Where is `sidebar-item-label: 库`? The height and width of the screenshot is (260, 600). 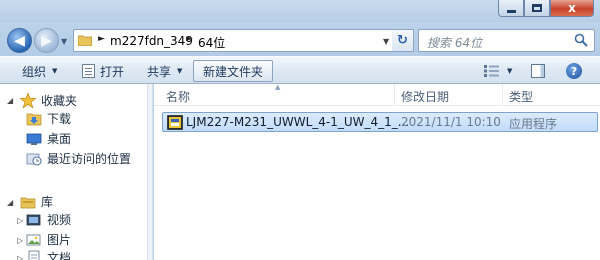 sidebar-item-label: 库 is located at coordinates (47, 201).